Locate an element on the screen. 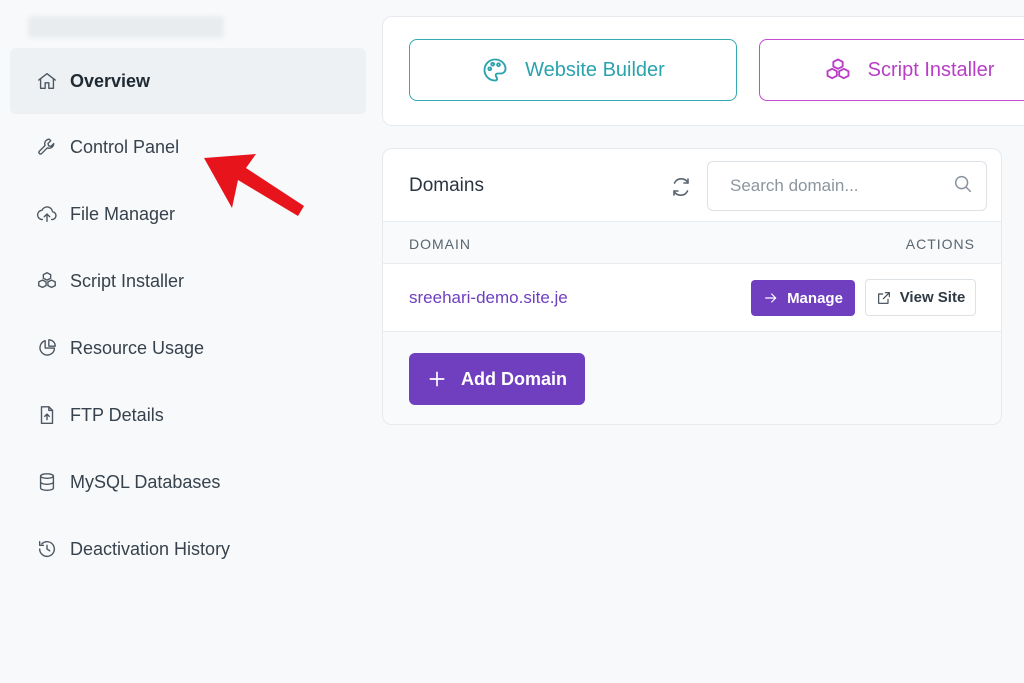 This screenshot has height=683, width=1024. sidebar-item-label: MySQL Databases is located at coordinates (145, 481).